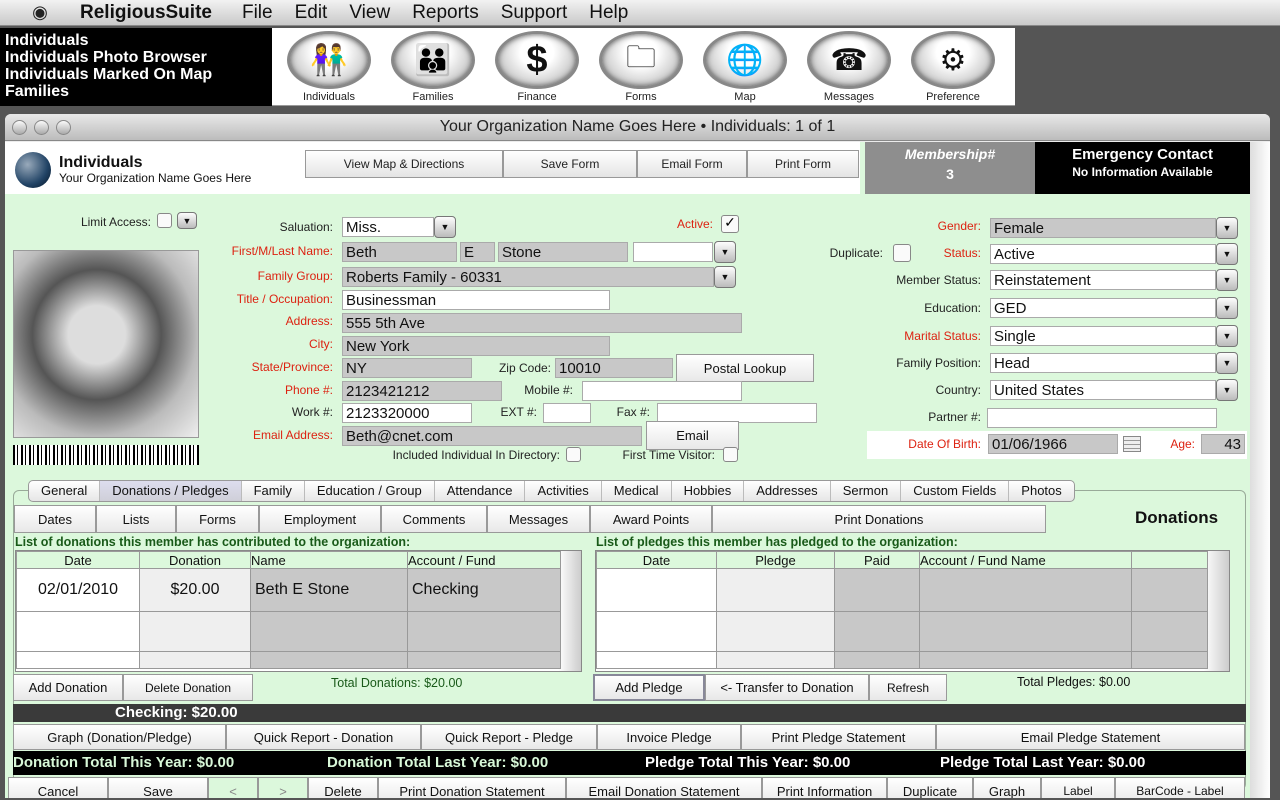  What do you see at coordinates (1041, 491) in the screenshot?
I see `tab-photos: Photos` at bounding box center [1041, 491].